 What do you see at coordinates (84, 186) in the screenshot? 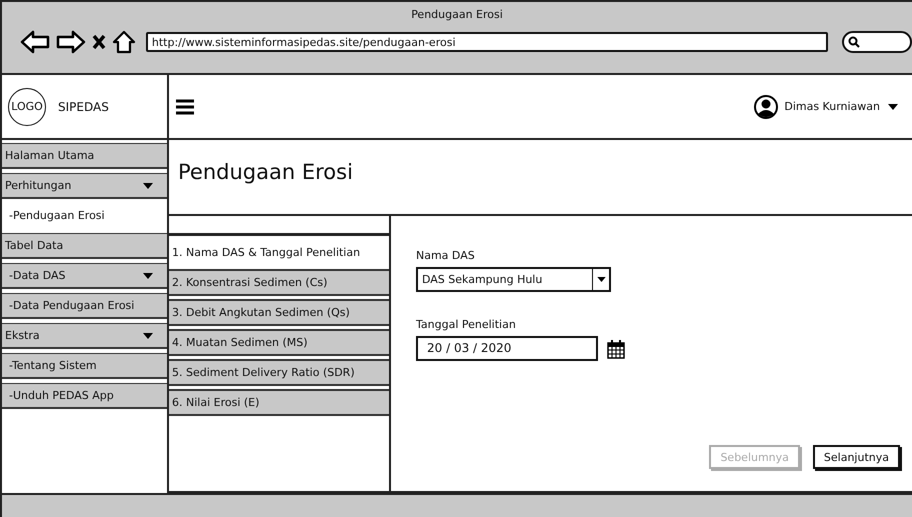
I see `sidebar-item: Perhitungan` at bounding box center [84, 186].